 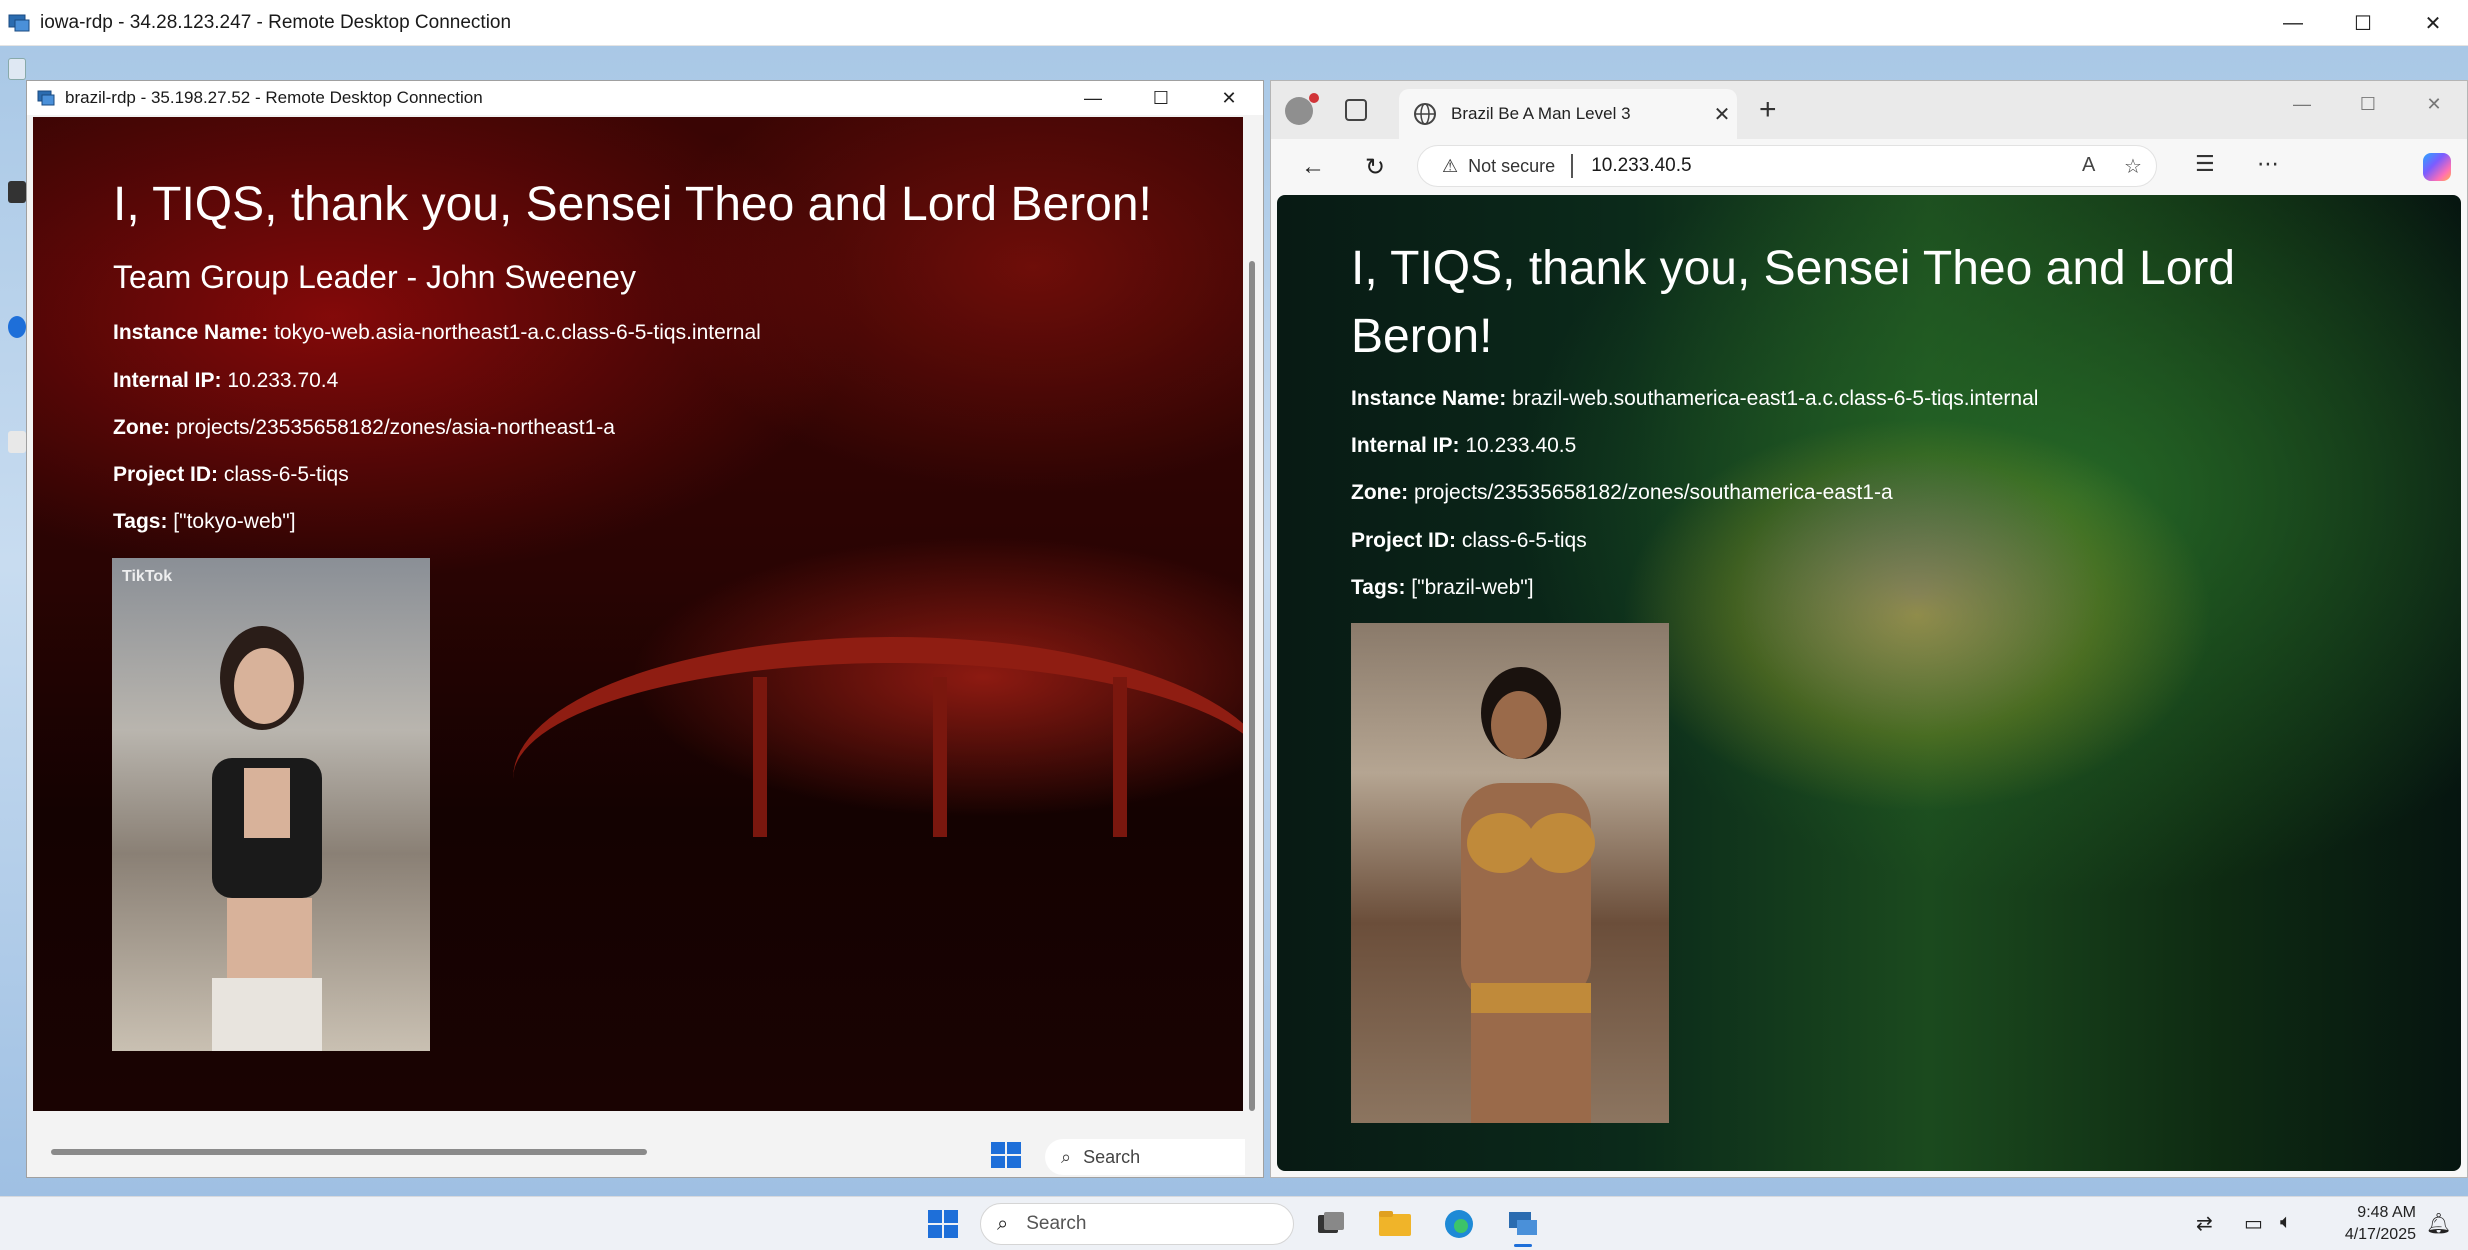 I want to click on tab-close-icon: ✕, so click(x=1722, y=114).